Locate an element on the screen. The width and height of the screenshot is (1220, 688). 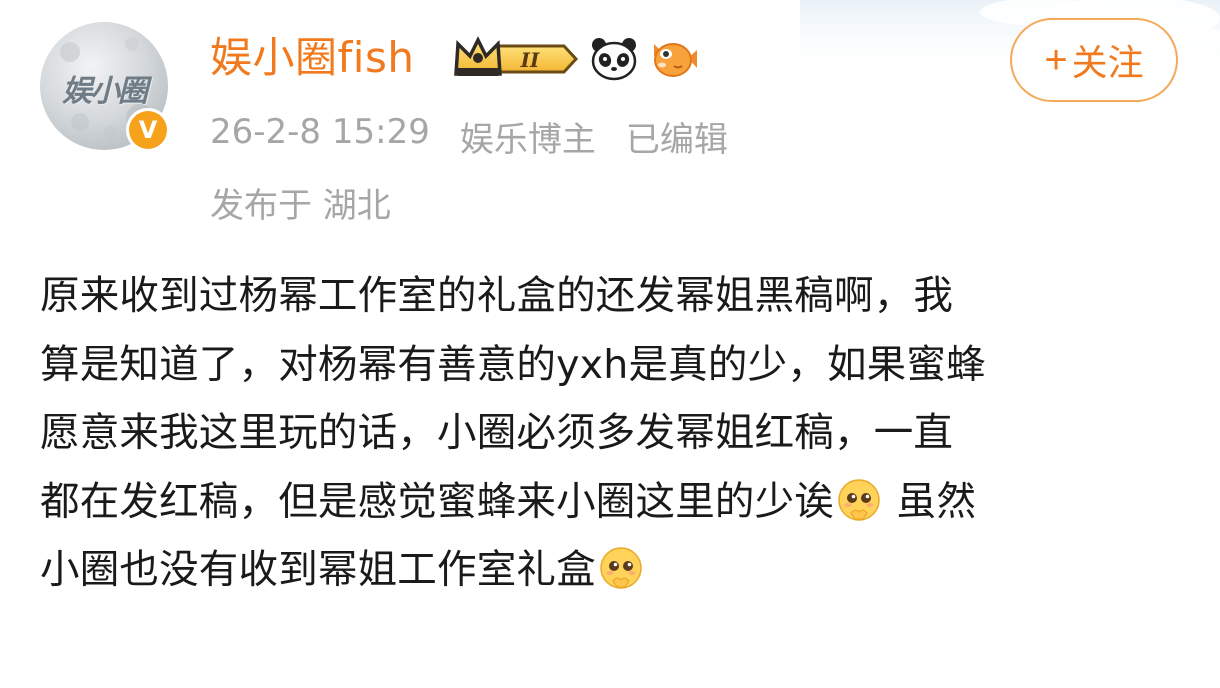
fish-icon is located at coordinates (673, 59).